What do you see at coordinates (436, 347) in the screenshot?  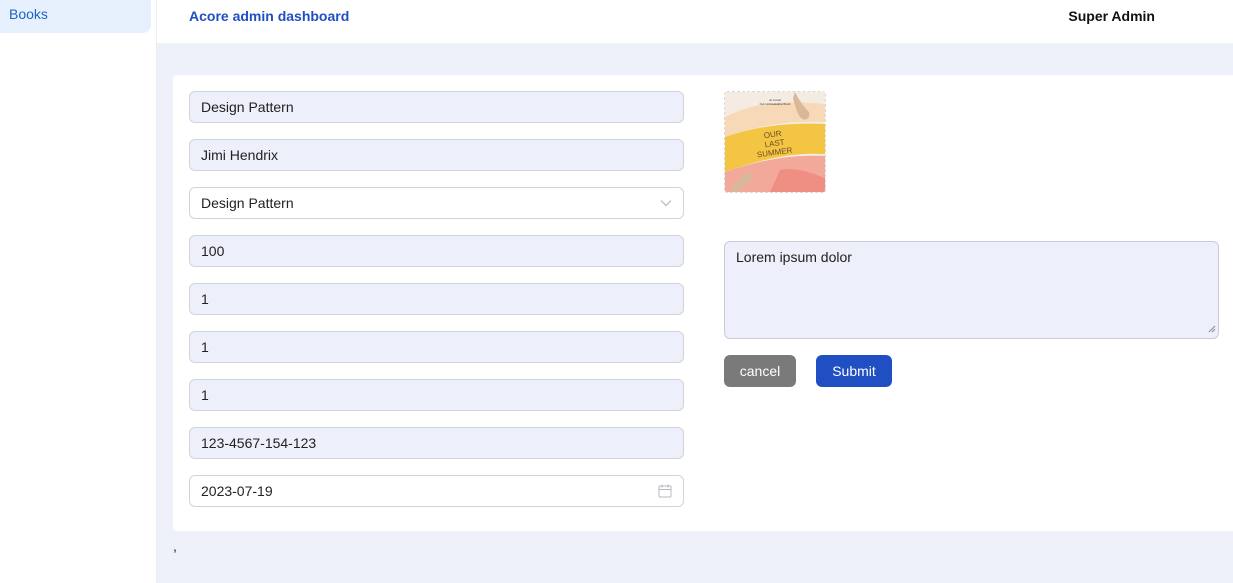 I see `number-input-2: 1` at bounding box center [436, 347].